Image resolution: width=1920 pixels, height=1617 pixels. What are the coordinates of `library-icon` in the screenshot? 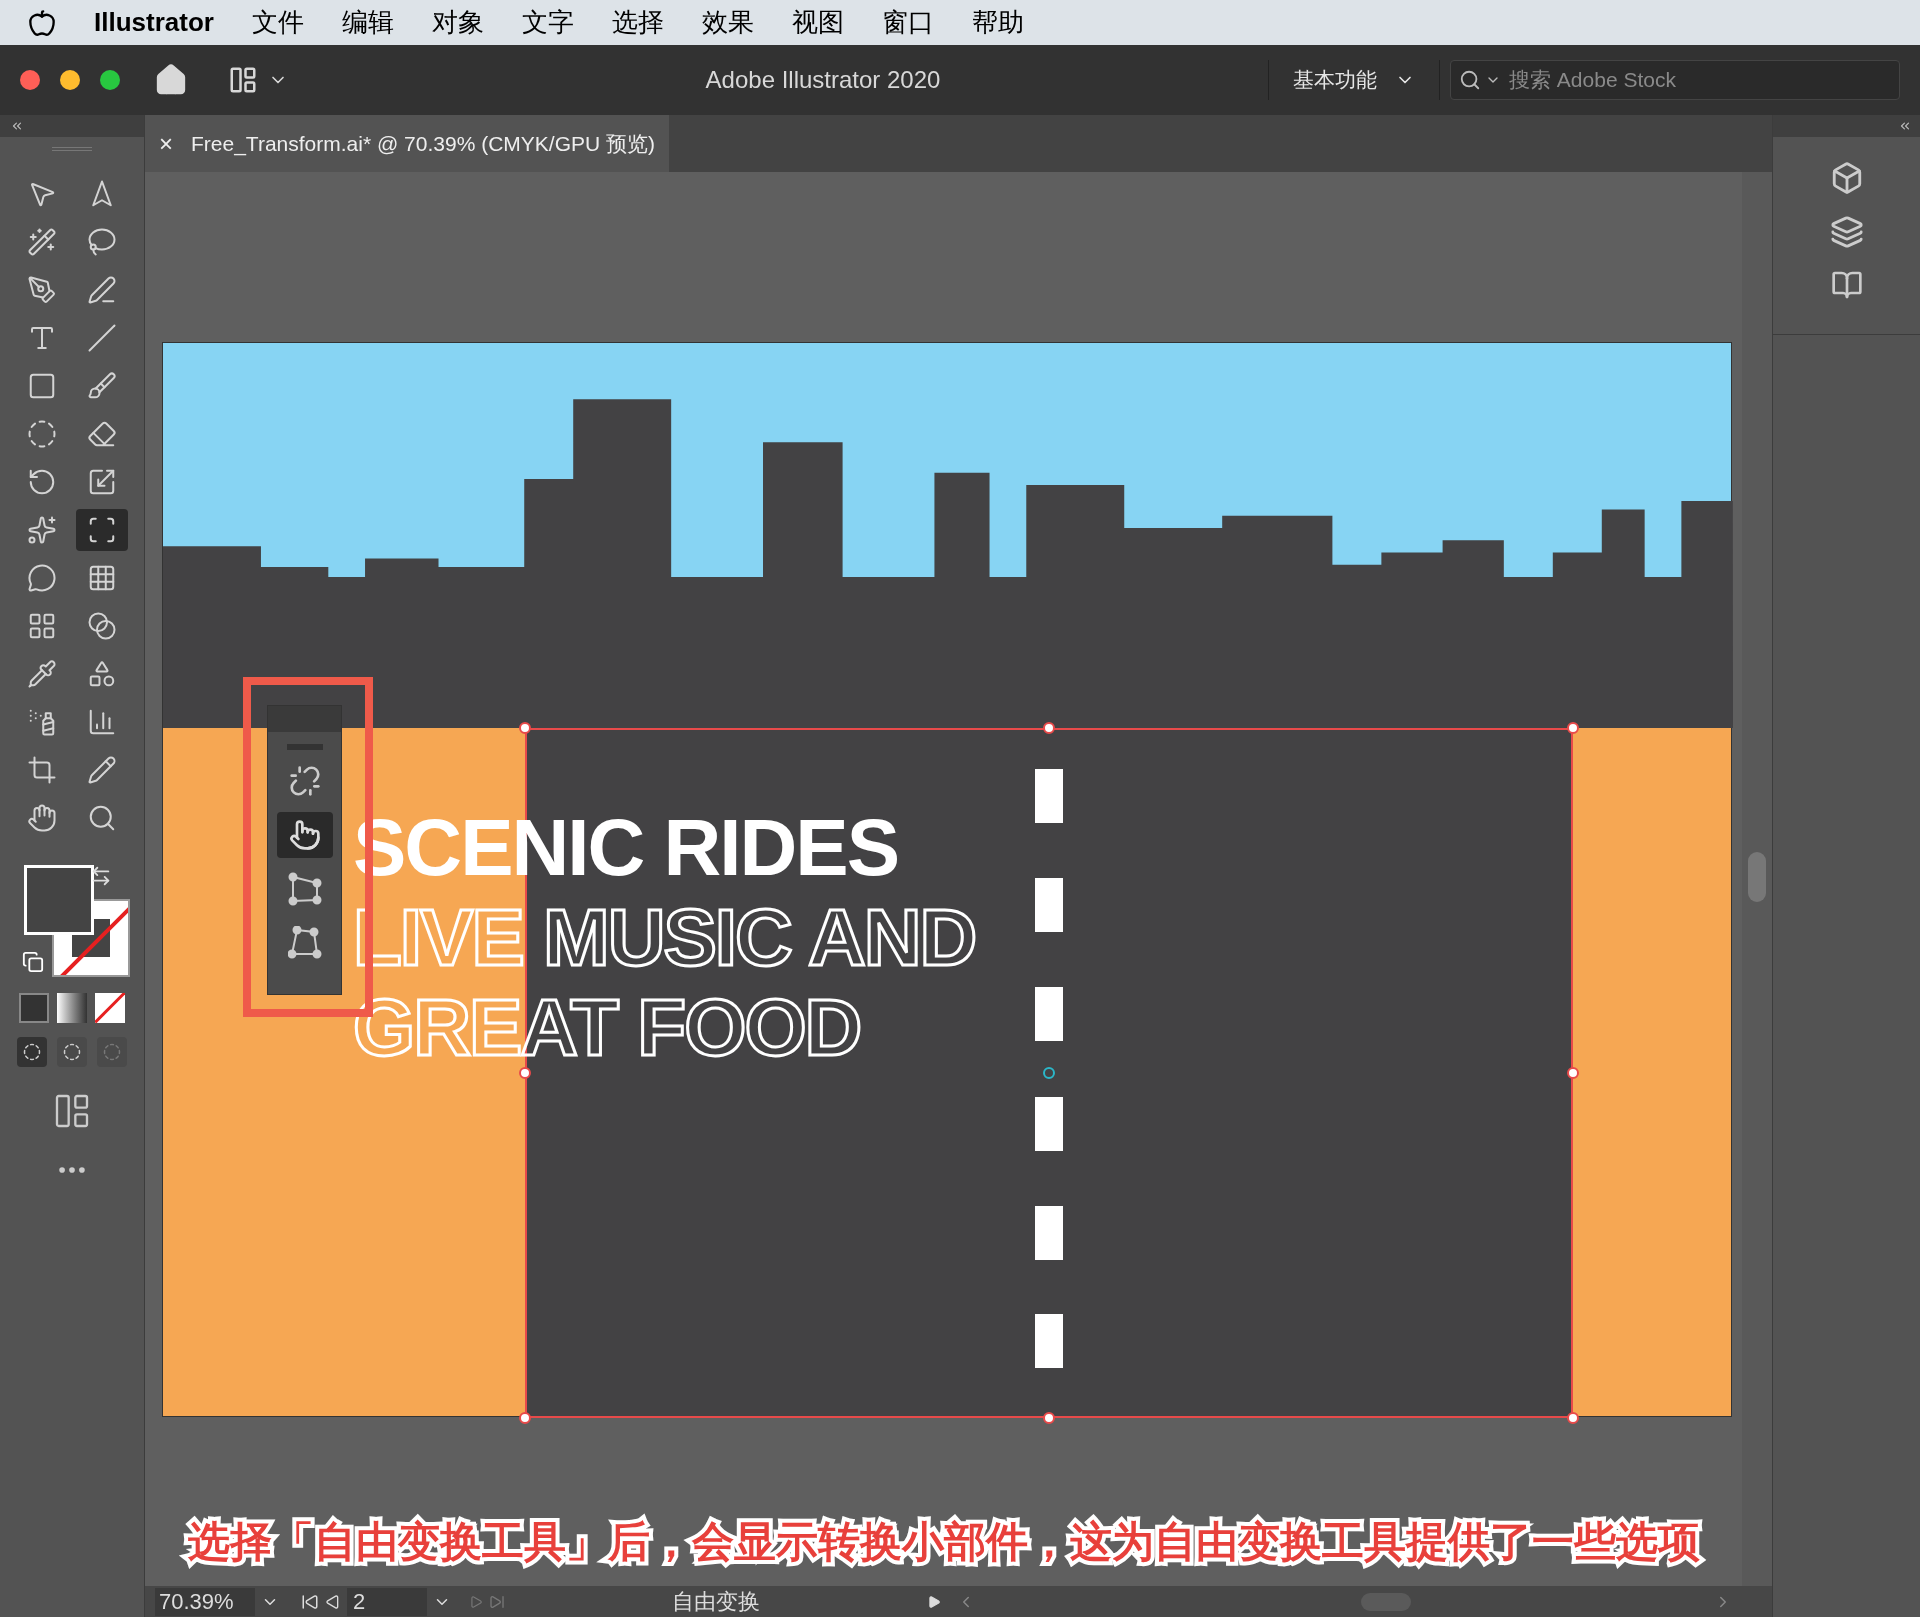 It's located at (1846, 285).